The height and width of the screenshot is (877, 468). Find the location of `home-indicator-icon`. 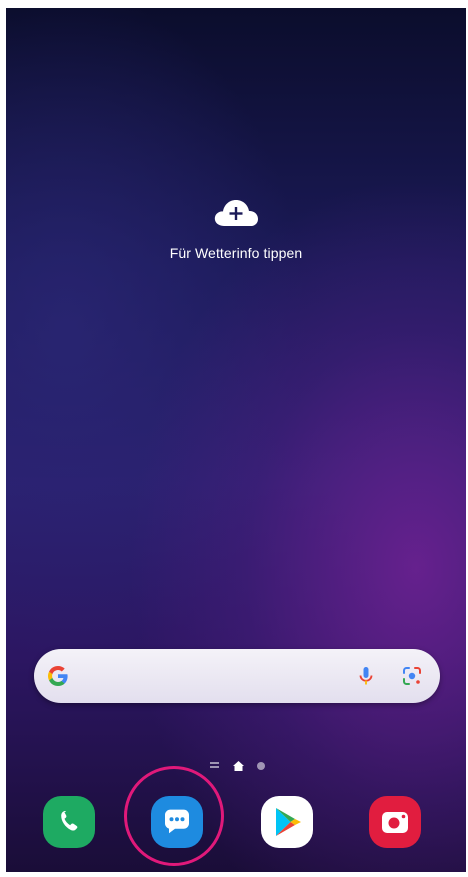

home-indicator-icon is located at coordinates (238, 766).